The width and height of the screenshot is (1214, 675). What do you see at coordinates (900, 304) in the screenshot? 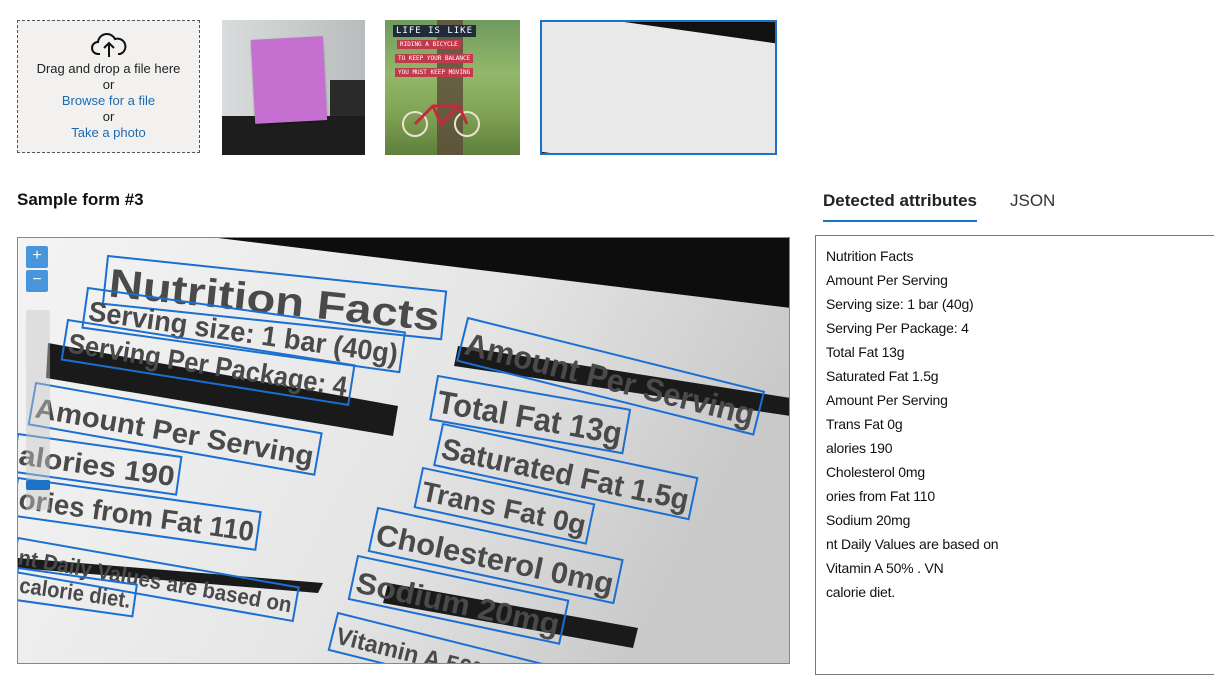
I see `attribute-item: Serving size: 1 bar (40g)` at bounding box center [900, 304].